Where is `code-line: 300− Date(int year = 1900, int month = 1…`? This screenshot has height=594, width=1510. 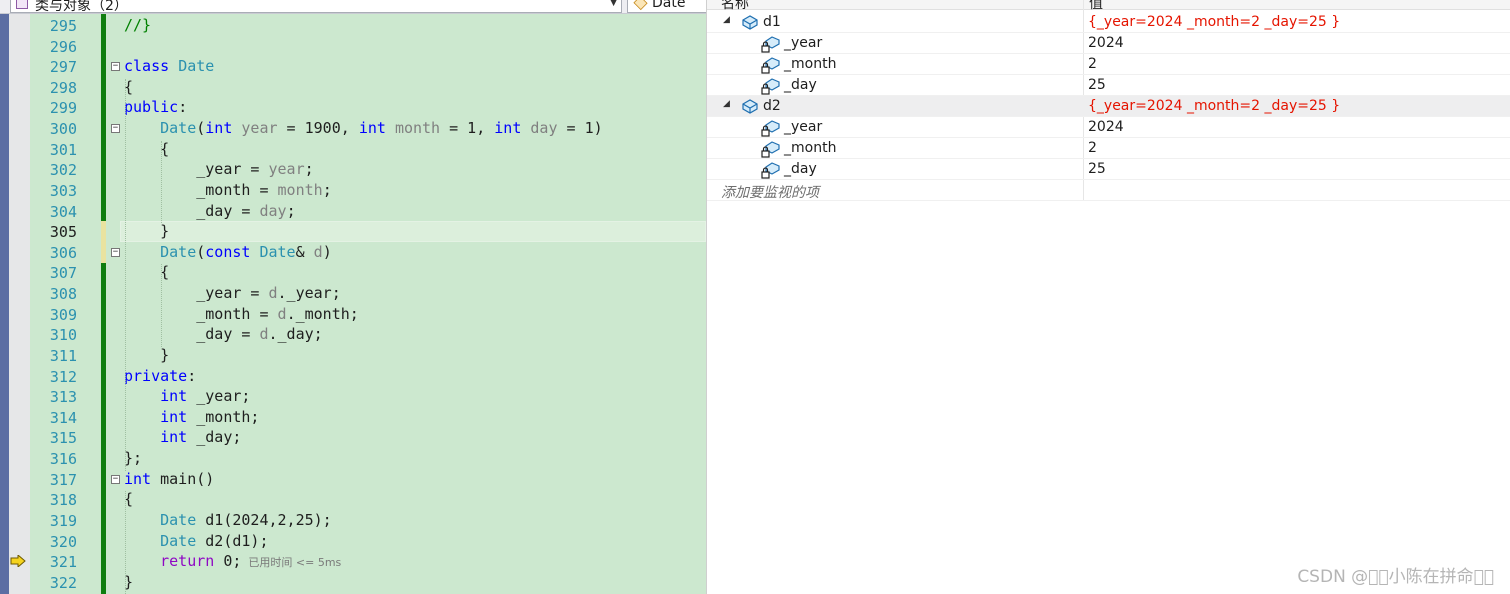 code-line: 300− Date(int year = 1900, int month = 1… is located at coordinates (353, 128).